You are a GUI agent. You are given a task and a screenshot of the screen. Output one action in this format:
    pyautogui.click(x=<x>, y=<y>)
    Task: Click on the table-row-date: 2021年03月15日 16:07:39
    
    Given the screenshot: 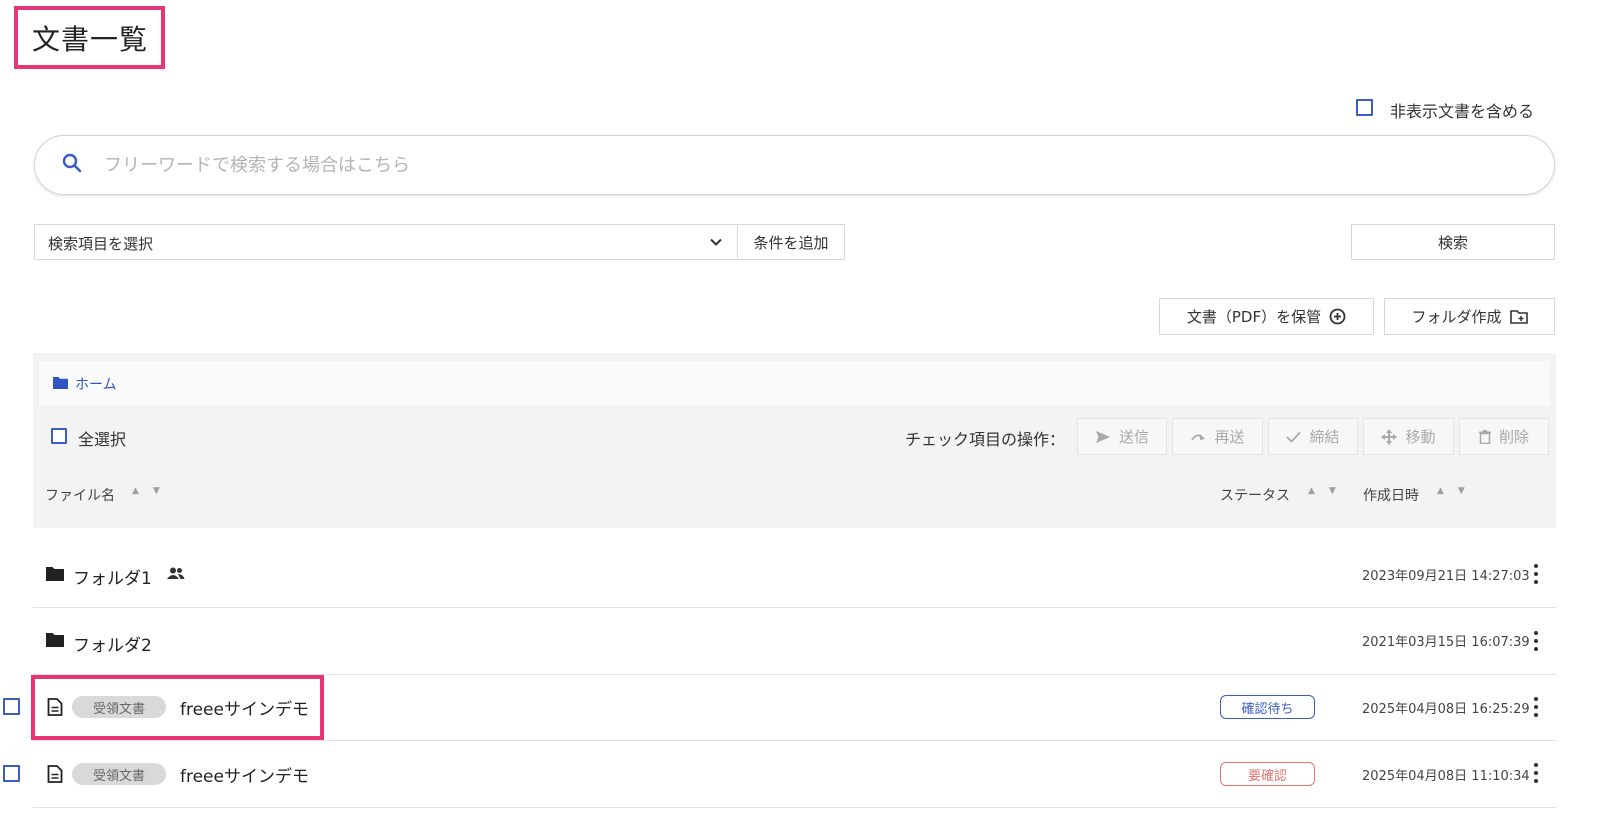 What is the action you would take?
    pyautogui.click(x=1446, y=642)
    